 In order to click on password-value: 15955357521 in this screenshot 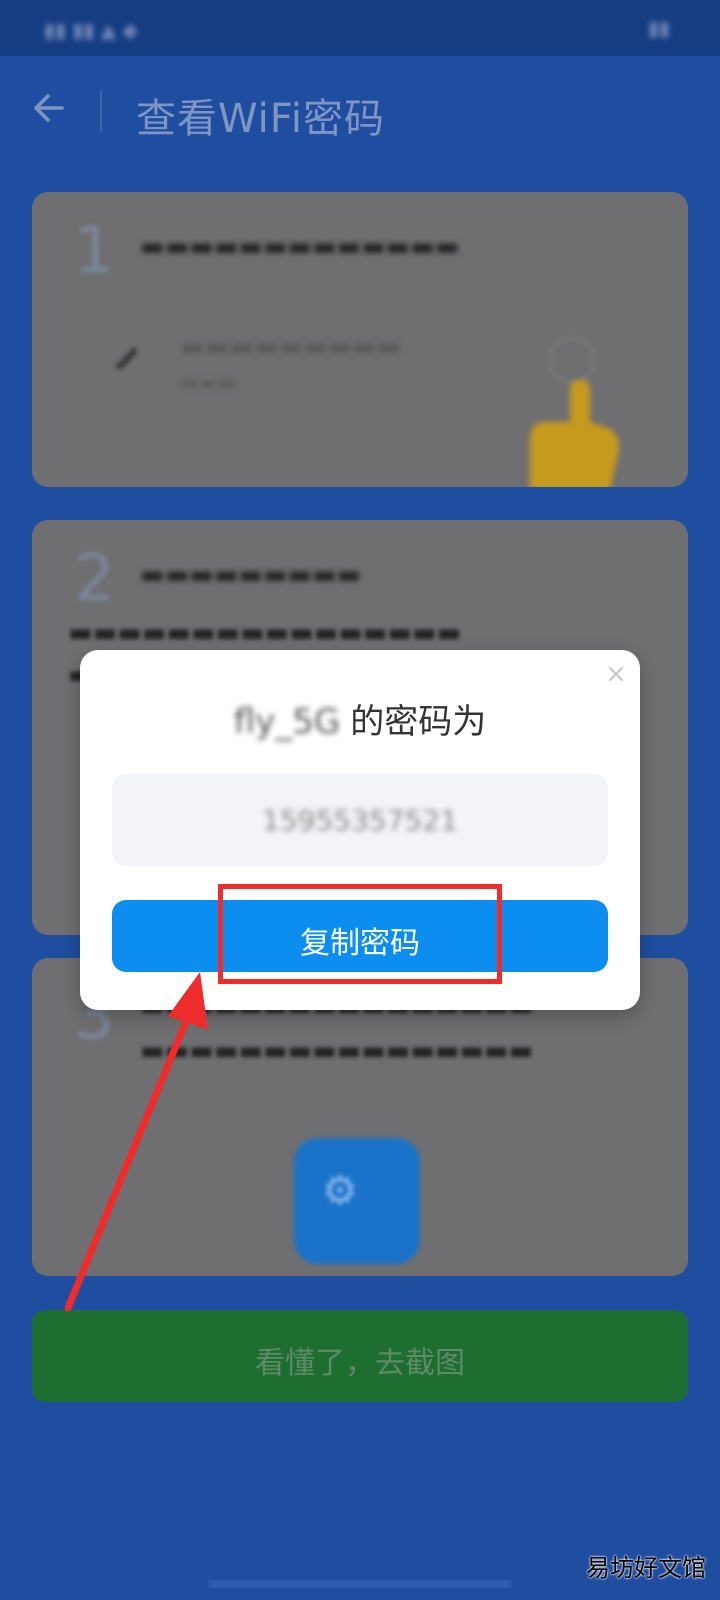, I will do `click(360, 820)`.